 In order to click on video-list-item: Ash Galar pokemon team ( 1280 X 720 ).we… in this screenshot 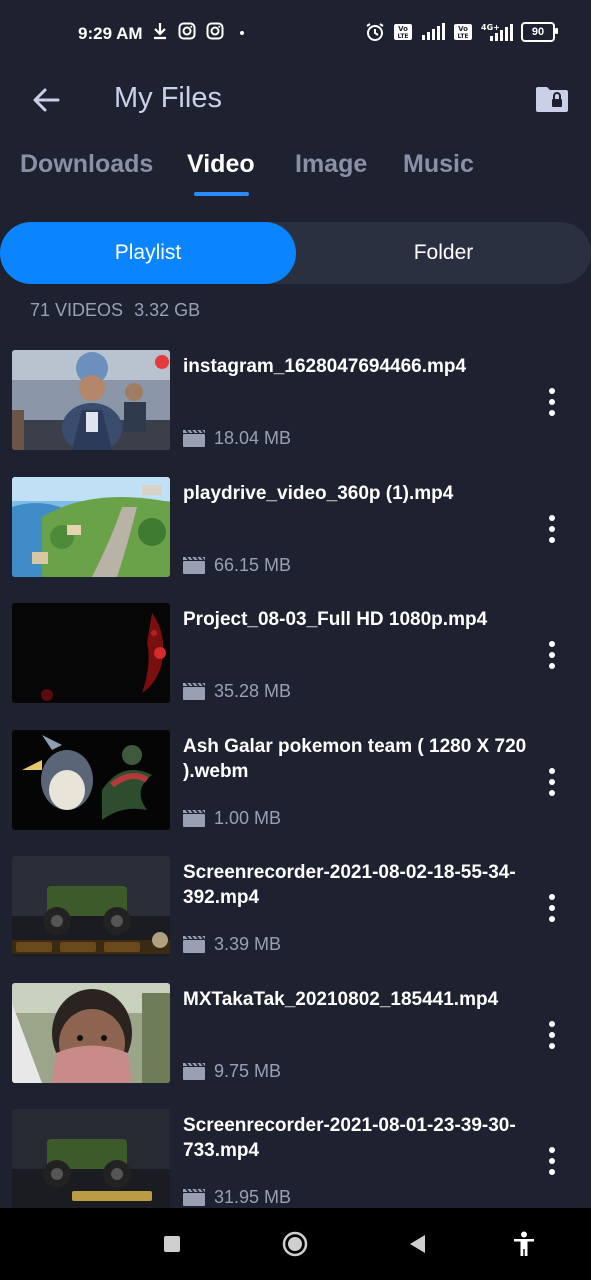, I will do `click(295, 785)`.